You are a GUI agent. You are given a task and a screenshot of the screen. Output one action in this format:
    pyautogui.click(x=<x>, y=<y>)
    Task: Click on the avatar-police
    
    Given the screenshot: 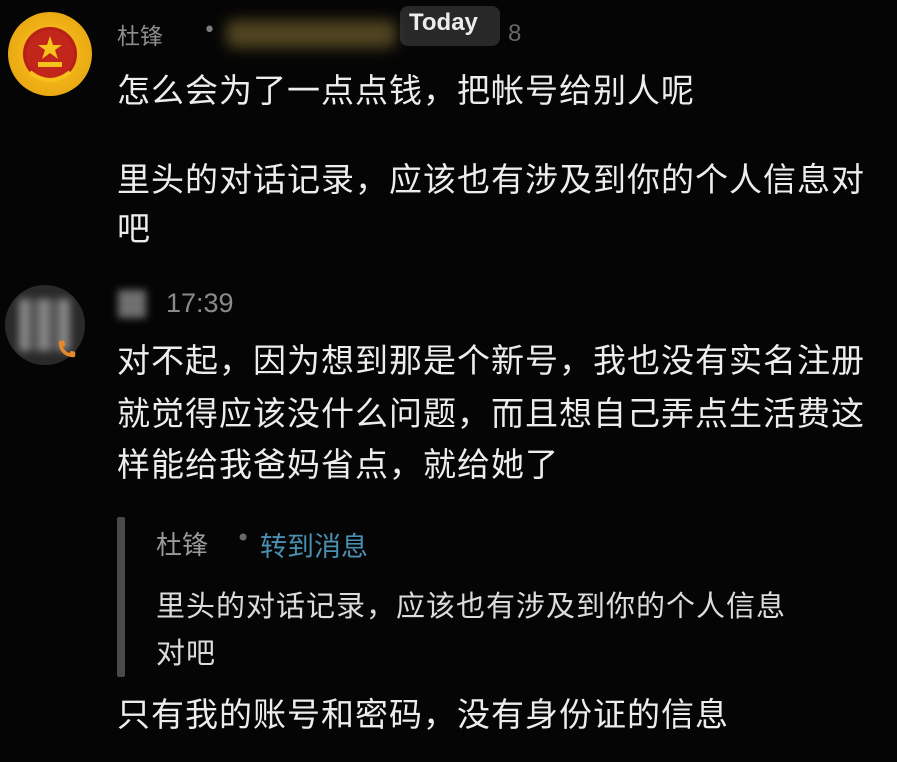 What is the action you would take?
    pyautogui.click(x=50, y=54)
    